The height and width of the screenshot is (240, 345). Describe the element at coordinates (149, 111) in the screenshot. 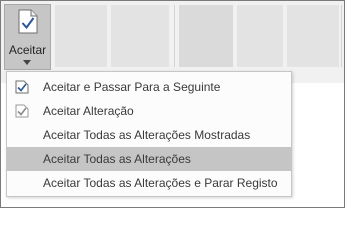

I see `menu-item-accept-change: Aceitar Alteração` at that location.